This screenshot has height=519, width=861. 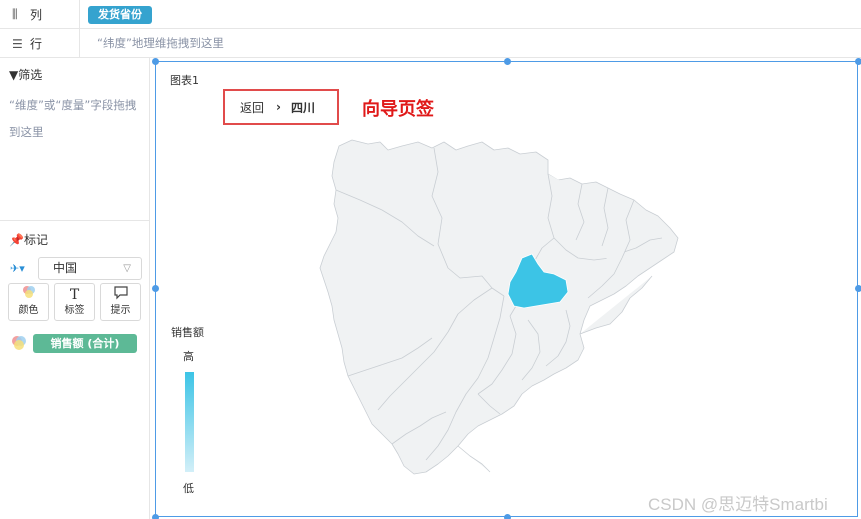 I want to click on map-region, so click(x=474, y=459).